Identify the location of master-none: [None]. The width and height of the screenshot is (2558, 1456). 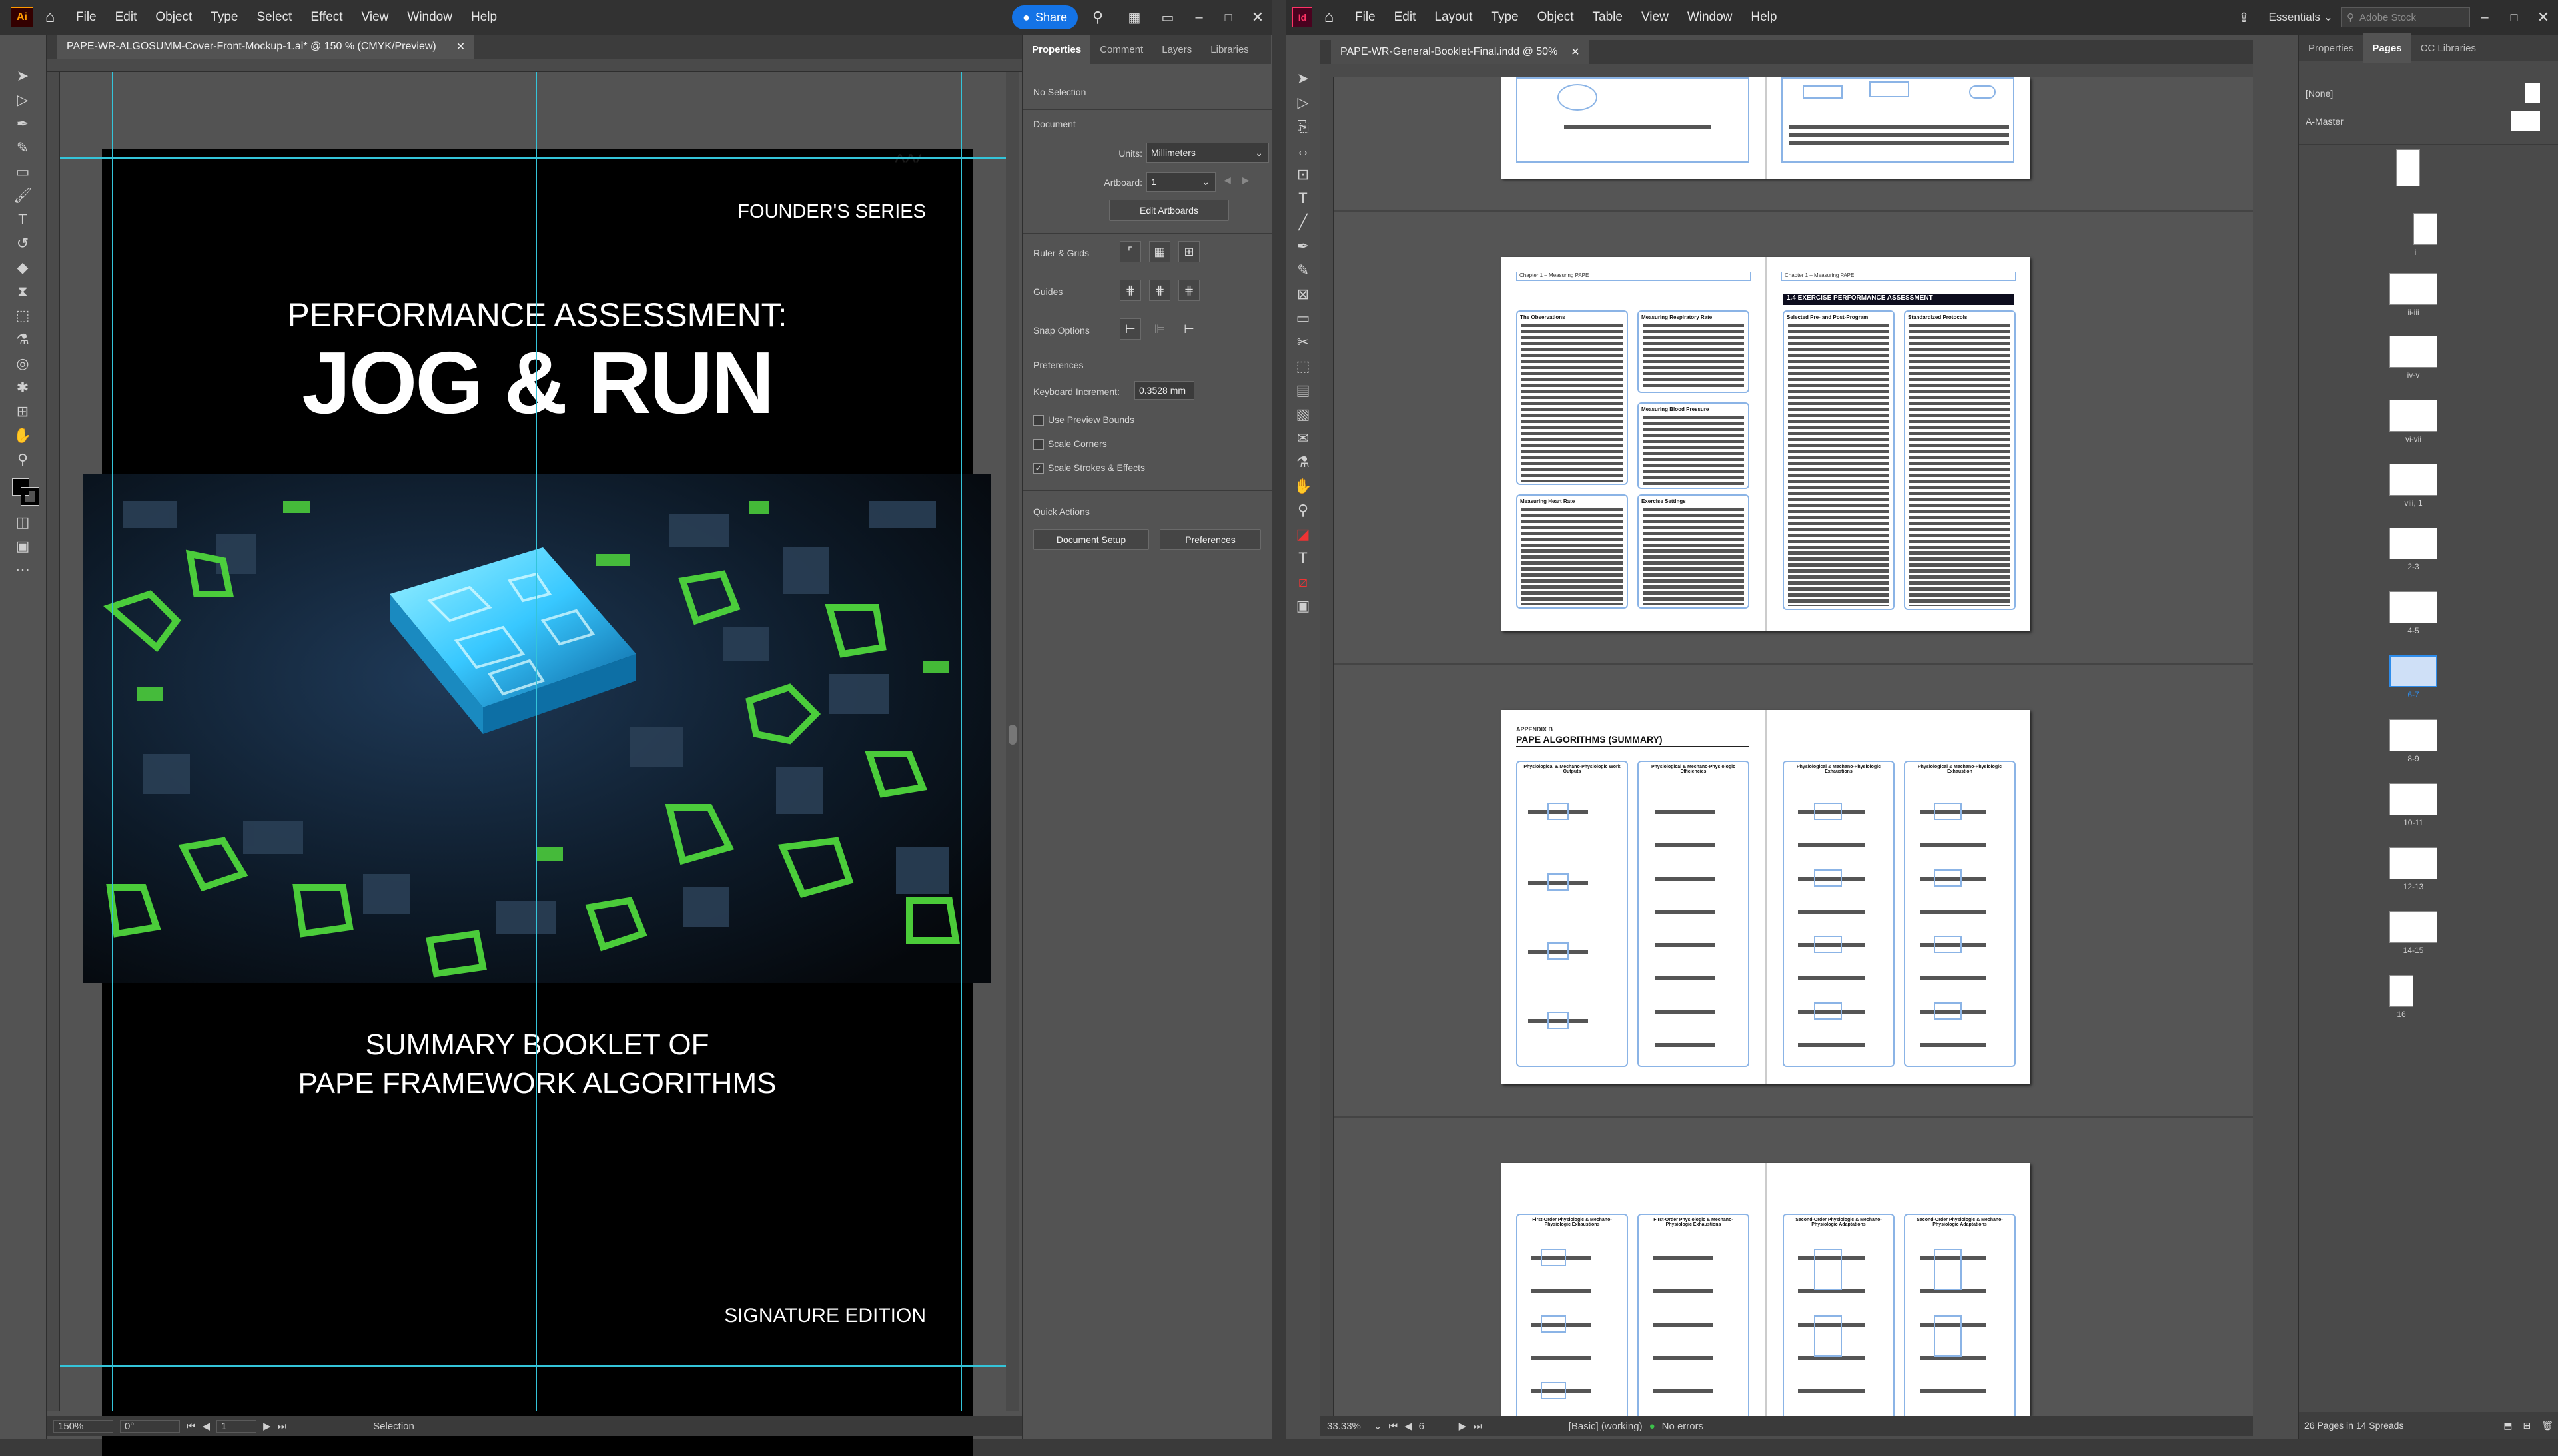
(2319, 93).